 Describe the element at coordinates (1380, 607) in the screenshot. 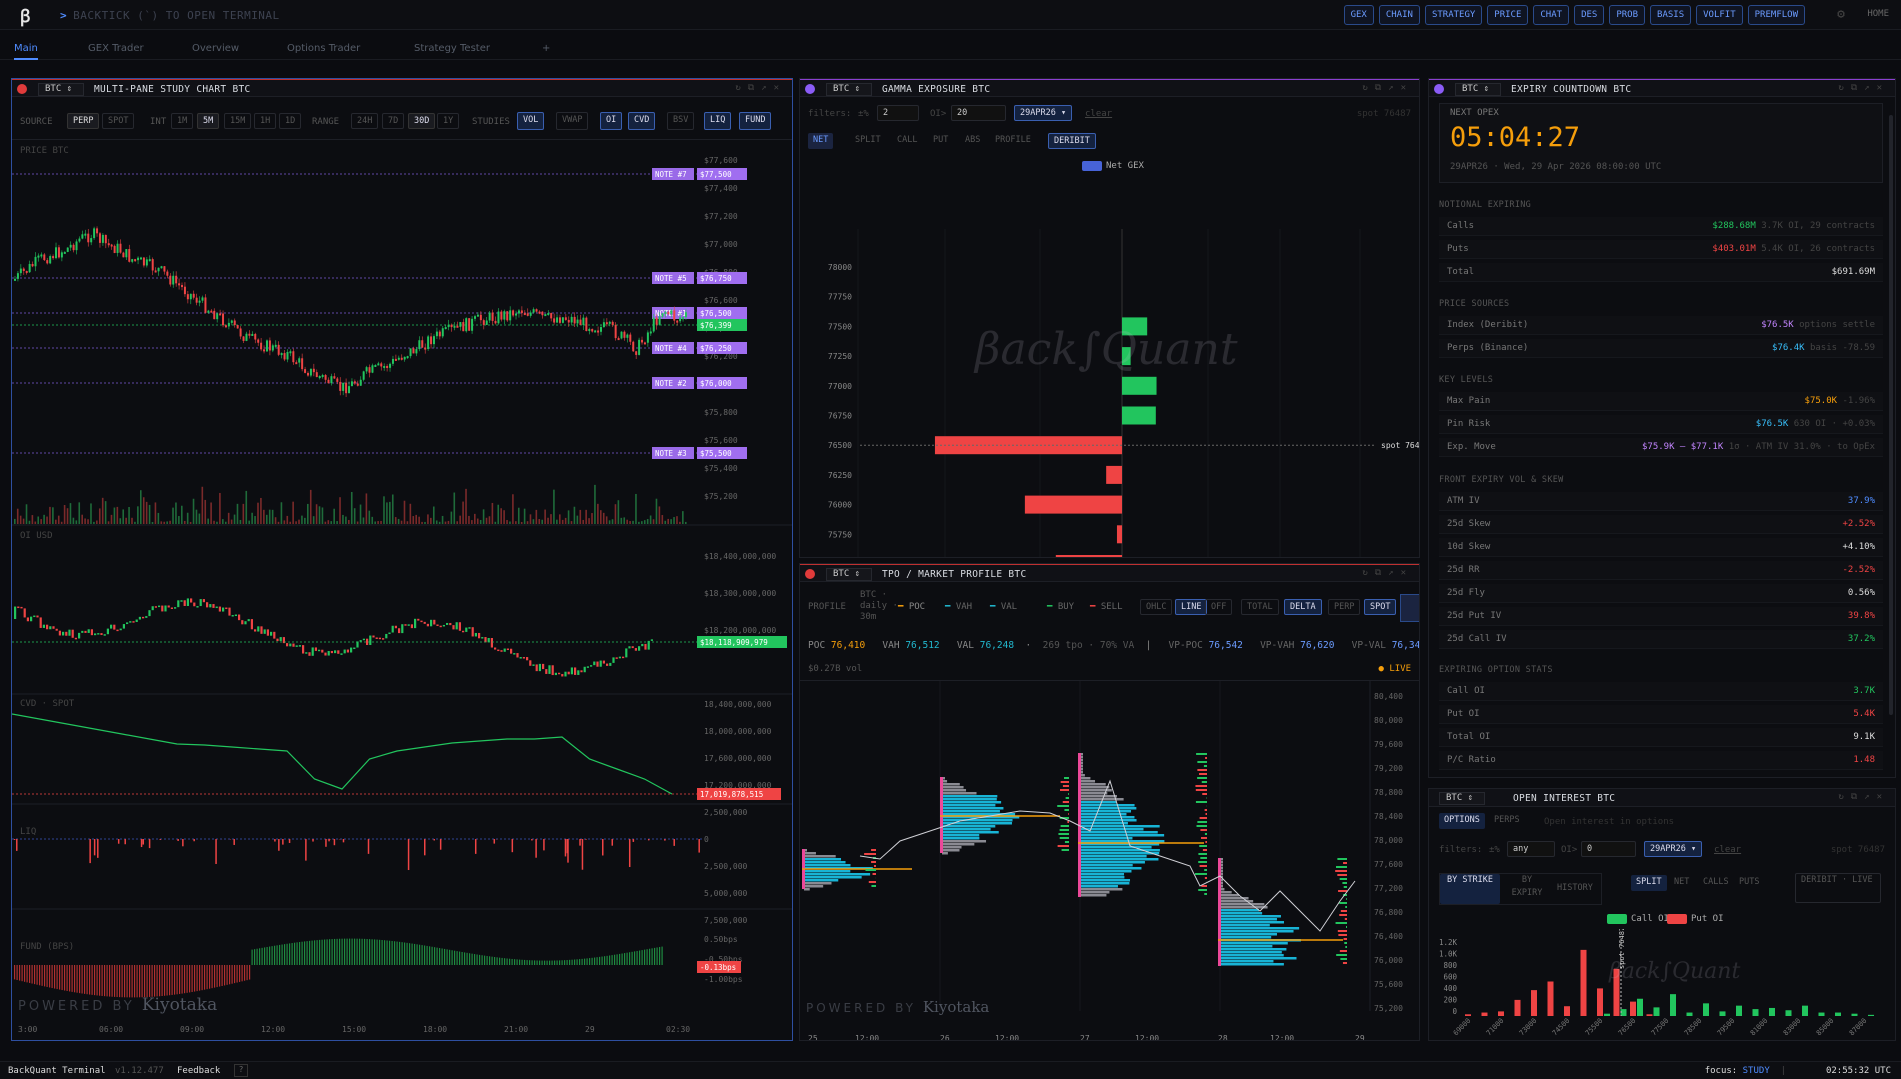

I see `opt-spot: SPOT` at that location.